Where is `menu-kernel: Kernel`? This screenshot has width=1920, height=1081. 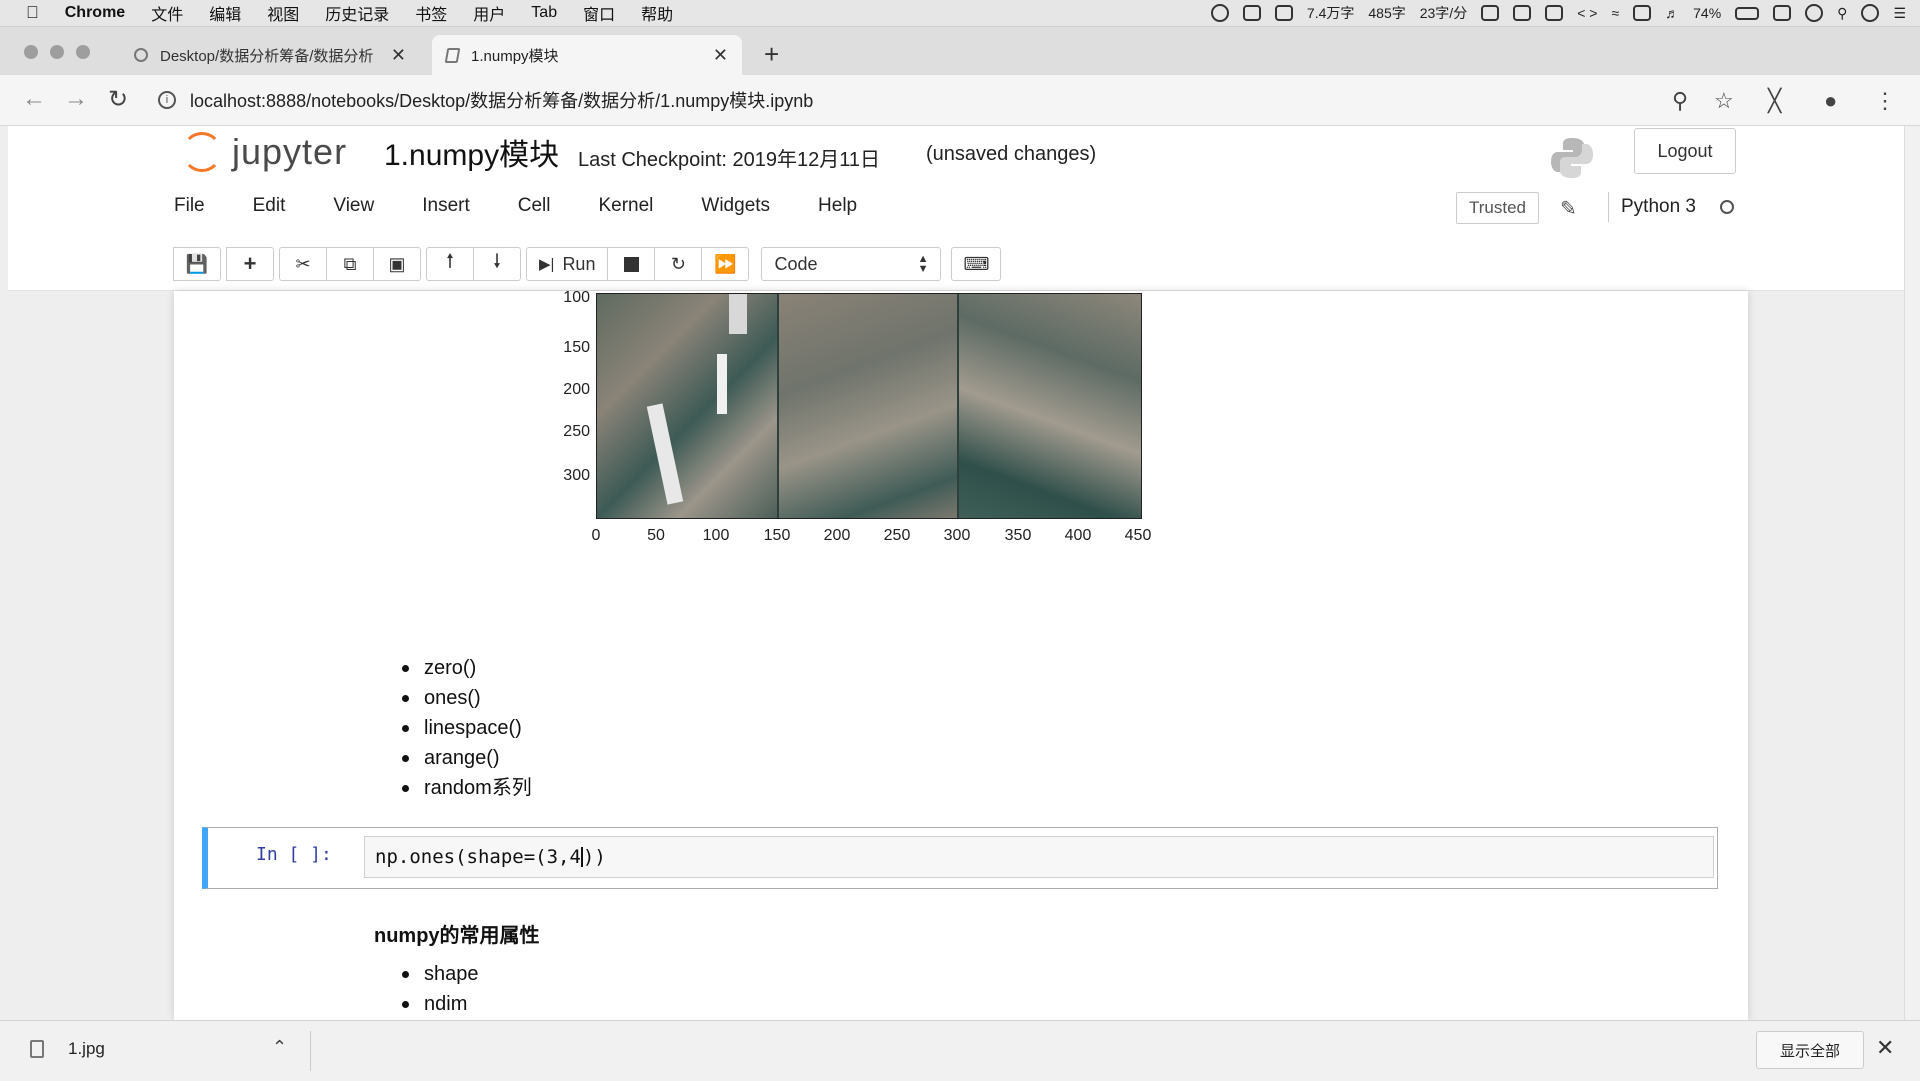
menu-kernel: Kernel is located at coordinates (625, 206).